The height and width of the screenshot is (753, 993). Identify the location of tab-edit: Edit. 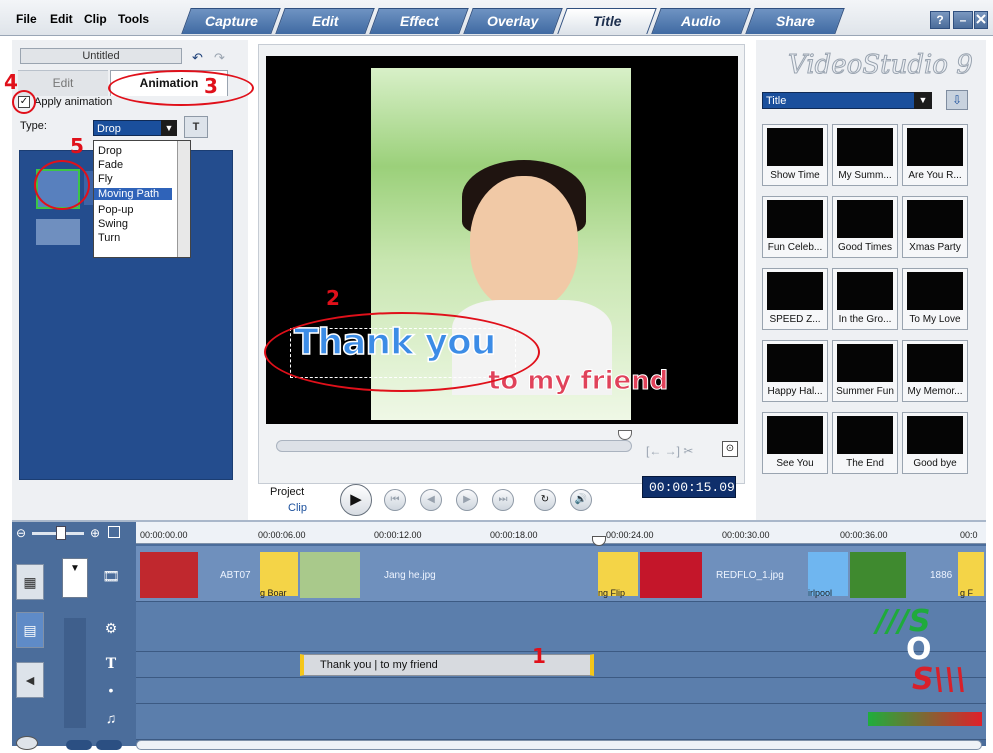
(325, 21).